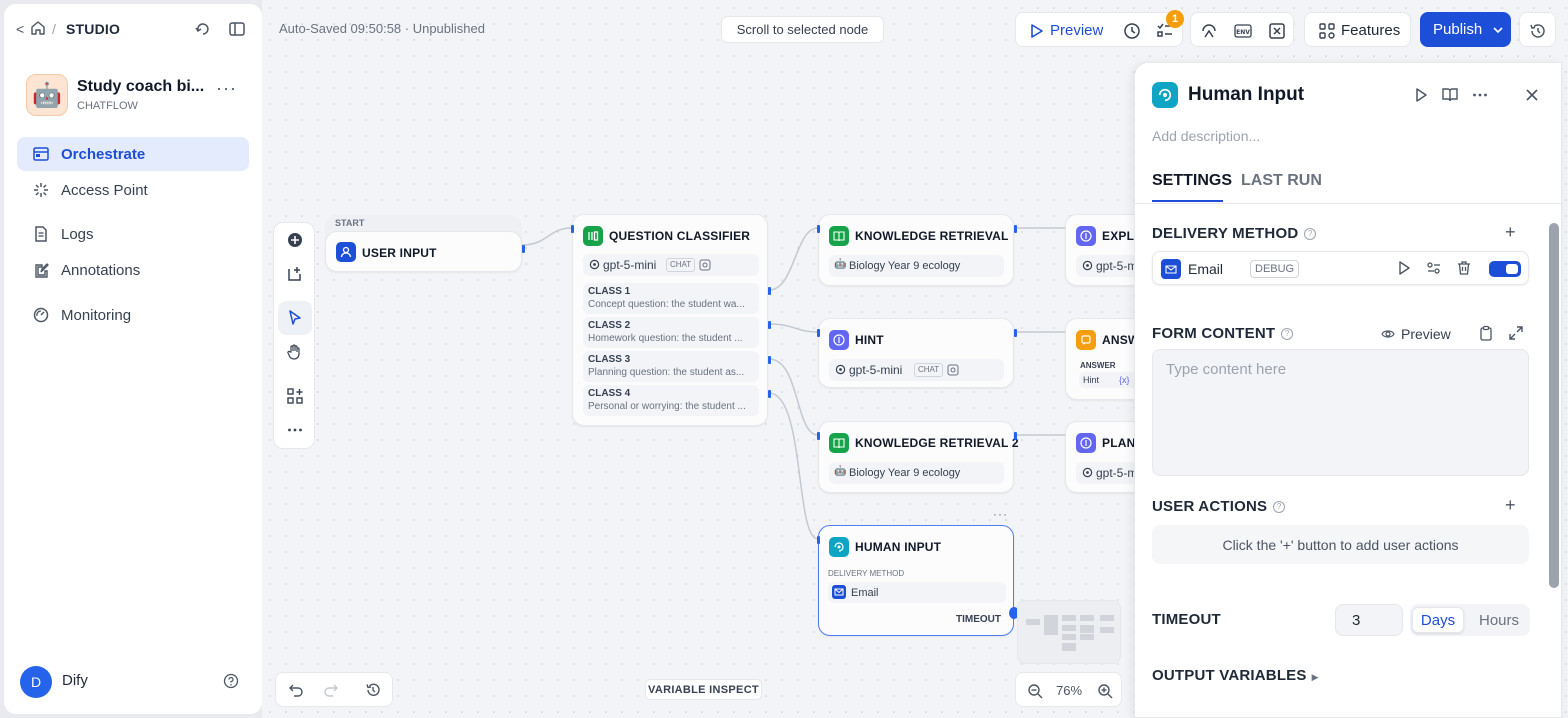 Image resolution: width=1568 pixels, height=718 pixels. I want to click on node-user-input: USER INPUT, so click(425, 251).